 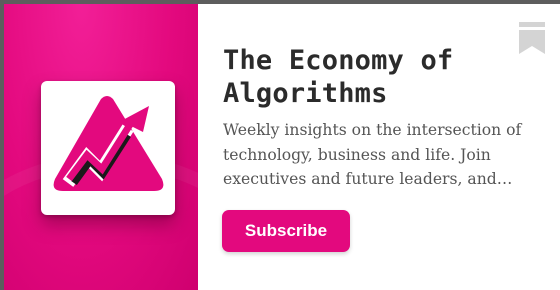 What do you see at coordinates (286, 231) in the screenshot?
I see `subscribe-button: Subscribe` at bounding box center [286, 231].